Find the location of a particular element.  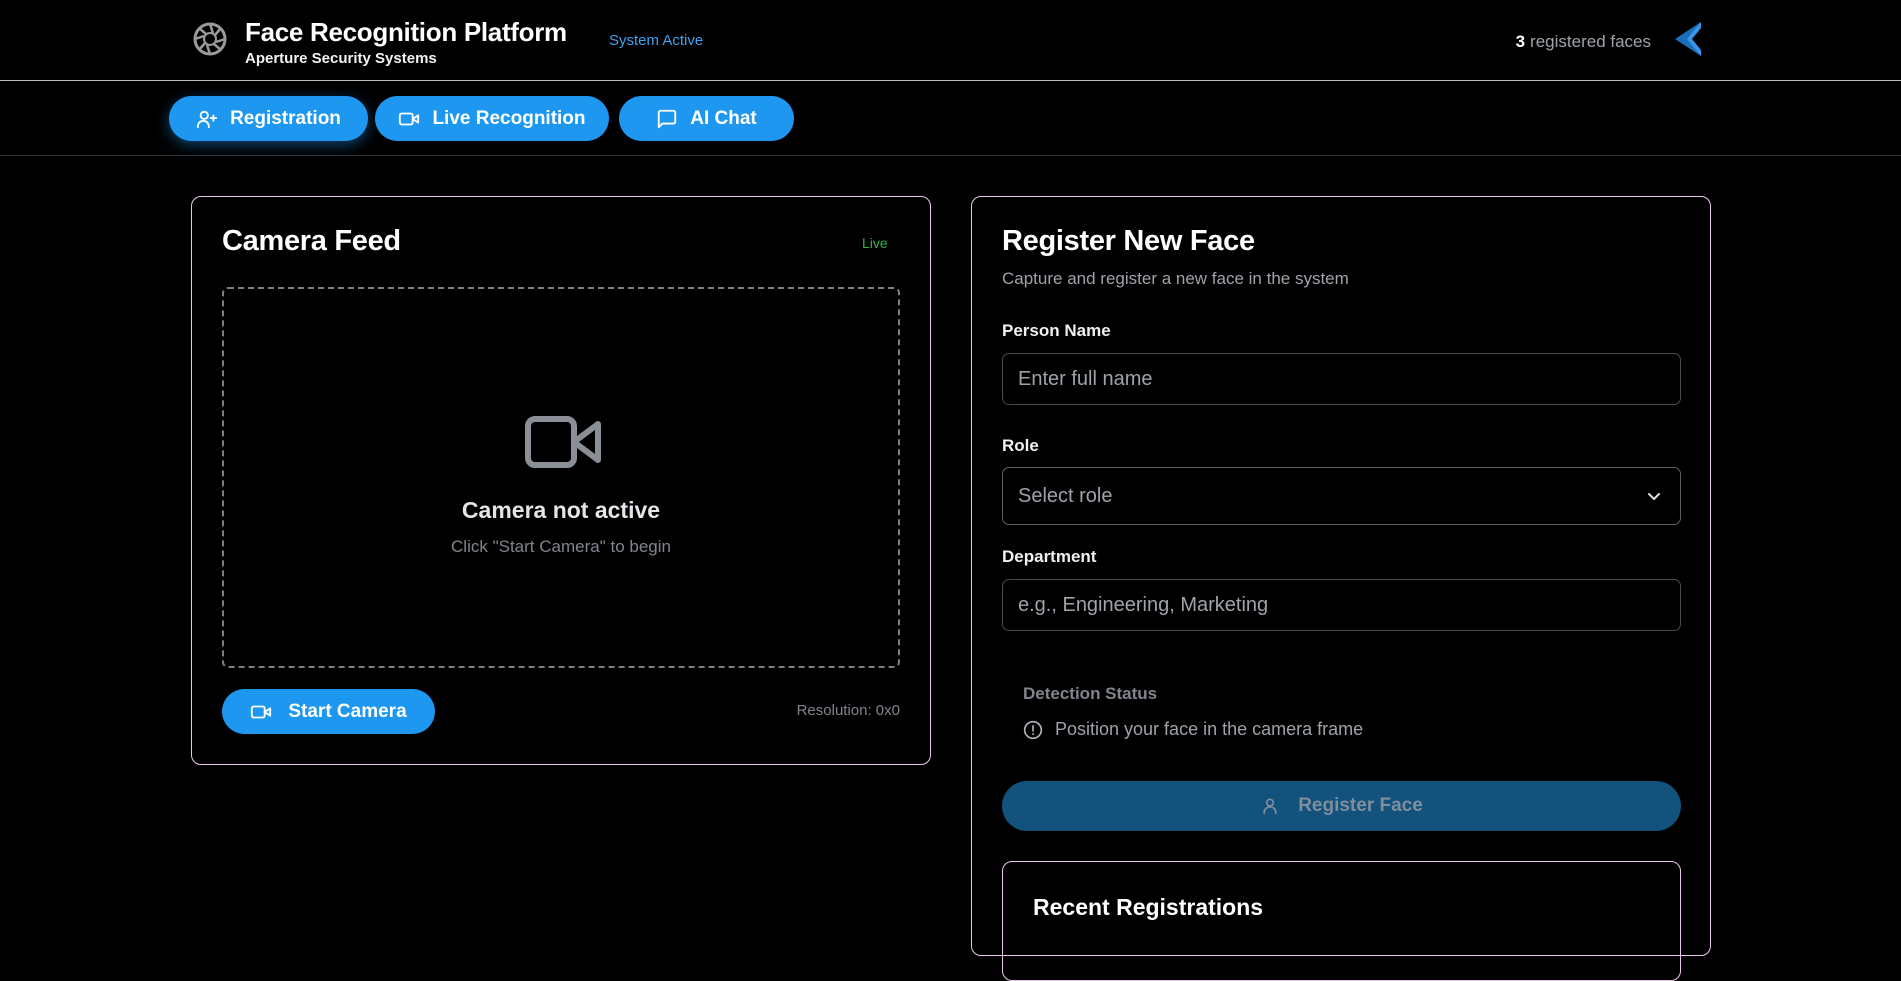

brand-logo-icon is located at coordinates (1688, 39).